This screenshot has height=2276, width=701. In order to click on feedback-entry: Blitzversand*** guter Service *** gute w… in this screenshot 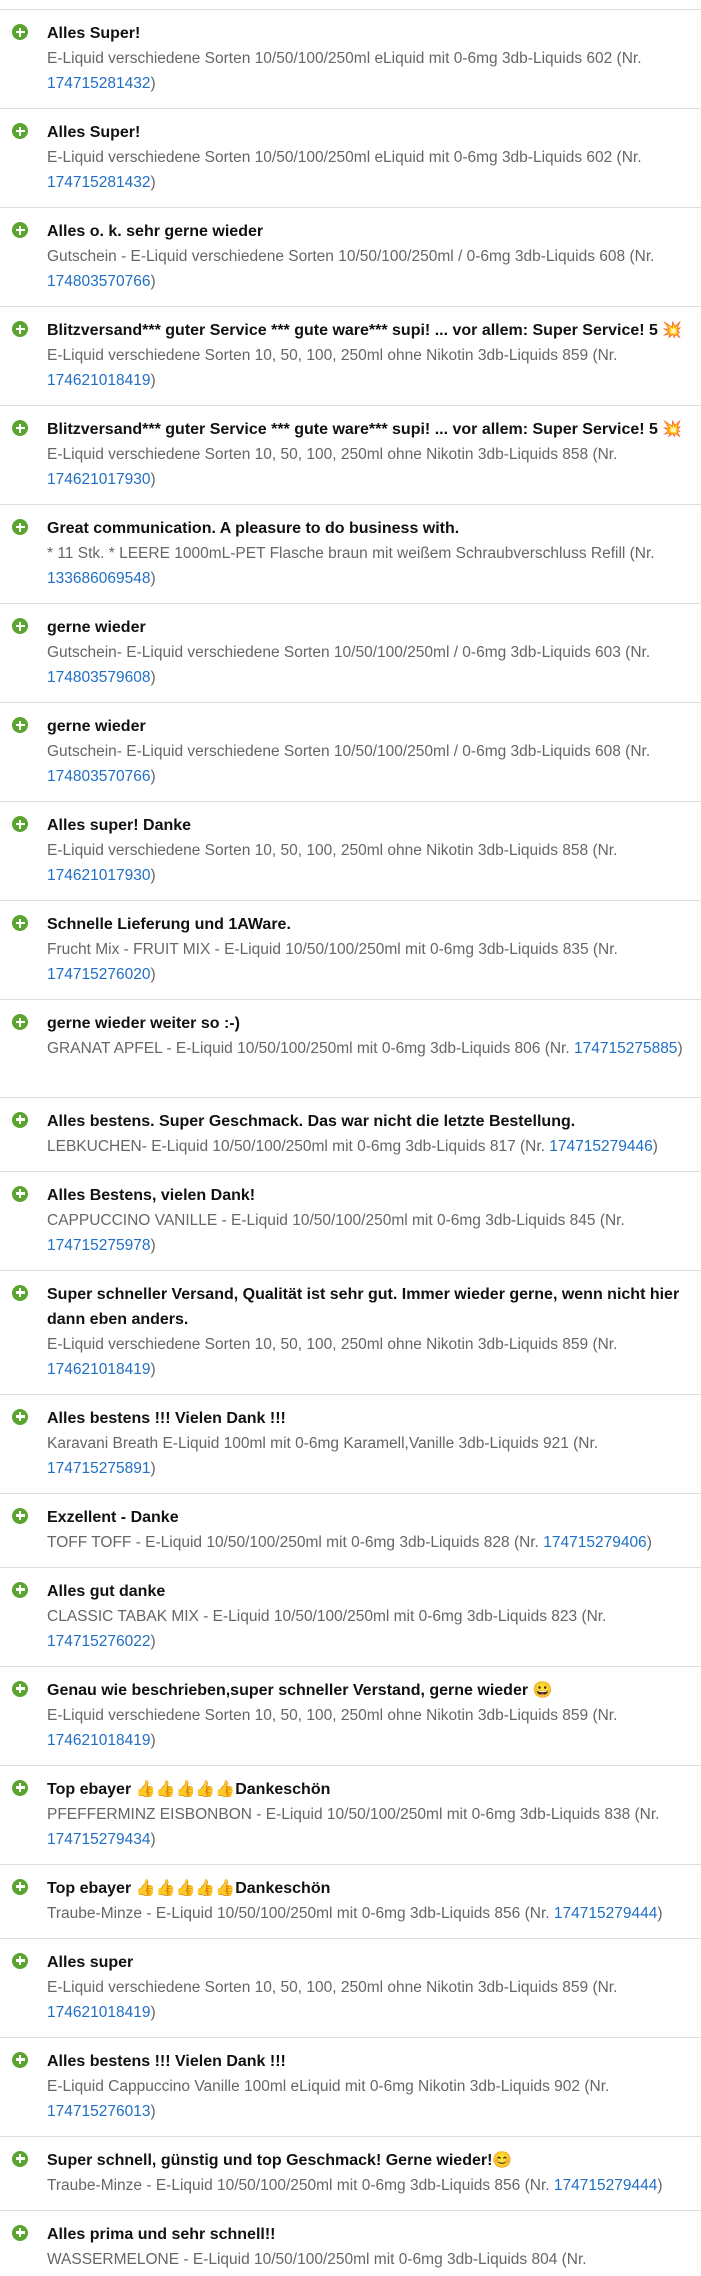, I will do `click(350, 356)`.